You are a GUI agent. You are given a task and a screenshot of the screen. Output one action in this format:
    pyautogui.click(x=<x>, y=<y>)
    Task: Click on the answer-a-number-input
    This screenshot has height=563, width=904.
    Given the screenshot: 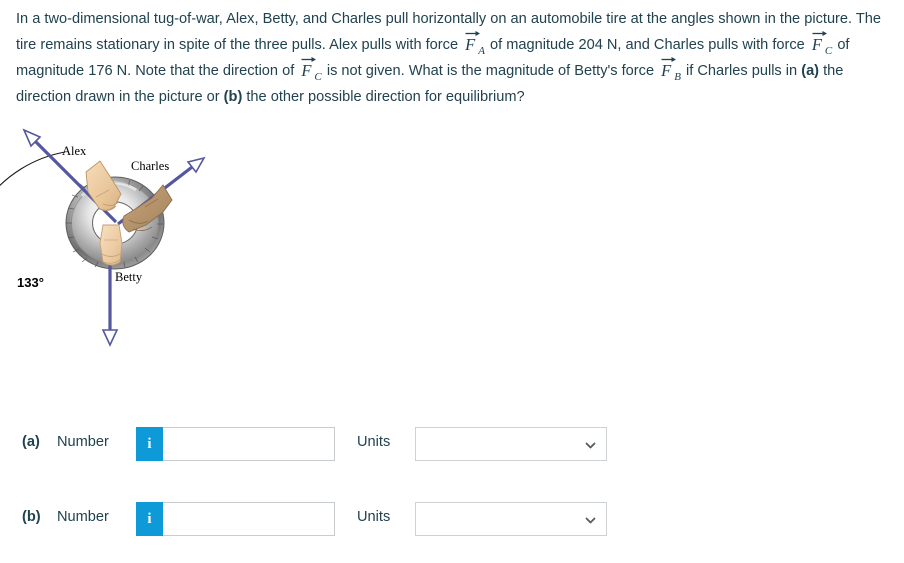 What is the action you would take?
    pyautogui.click(x=249, y=444)
    